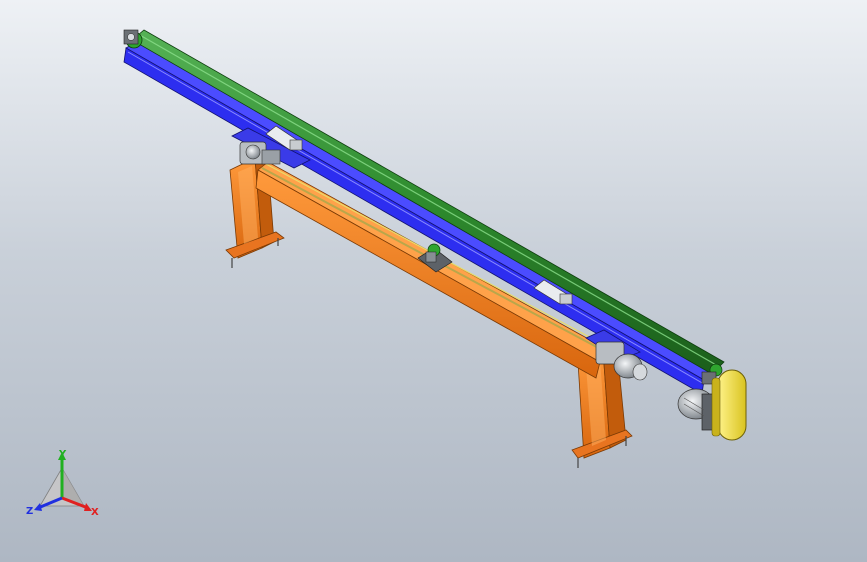  I want to click on end-guard, so click(729, 405).